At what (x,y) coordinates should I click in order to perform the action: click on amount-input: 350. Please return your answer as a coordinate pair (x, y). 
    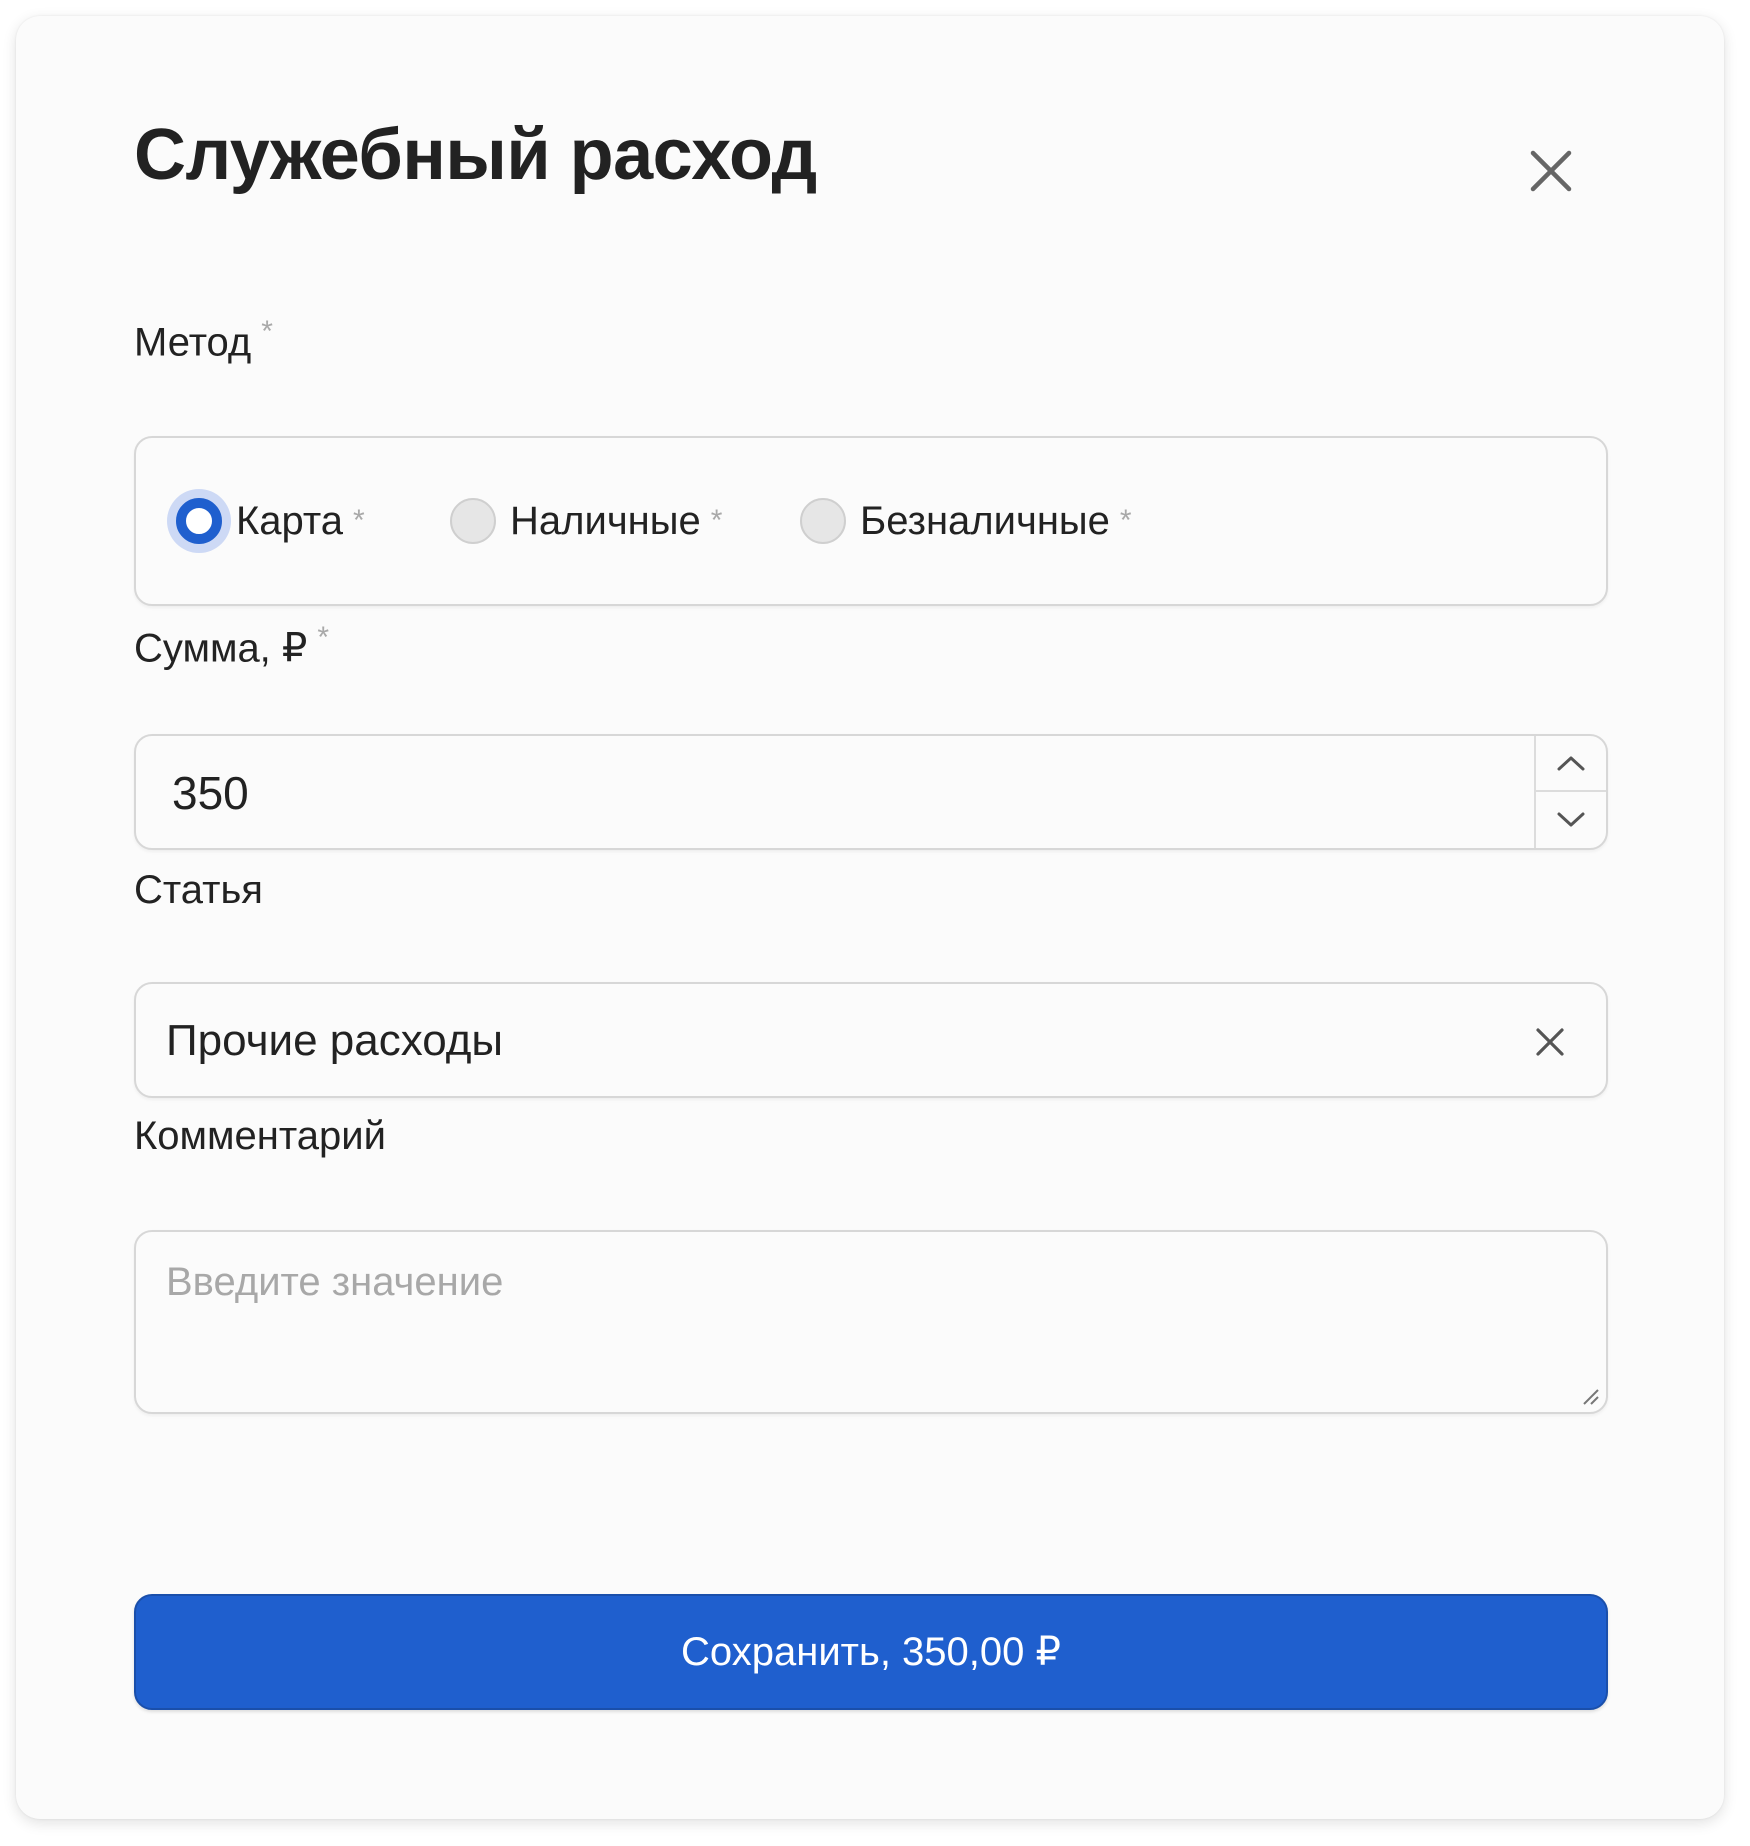
    Looking at the image, I should click on (871, 792).